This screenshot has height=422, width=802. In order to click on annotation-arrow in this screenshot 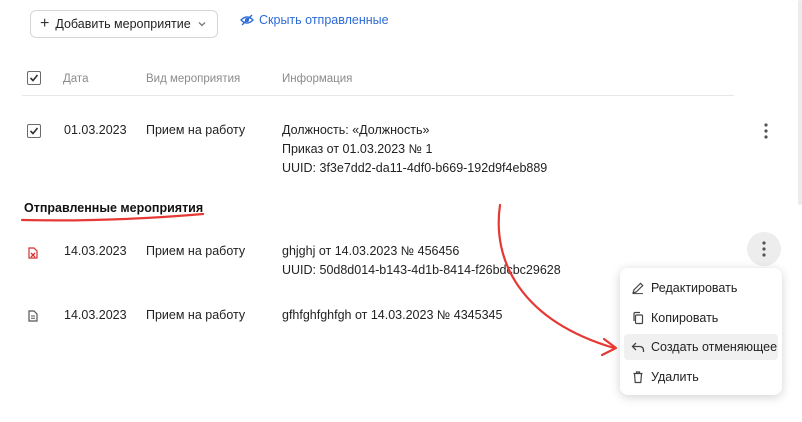, I will do `click(556, 276)`.